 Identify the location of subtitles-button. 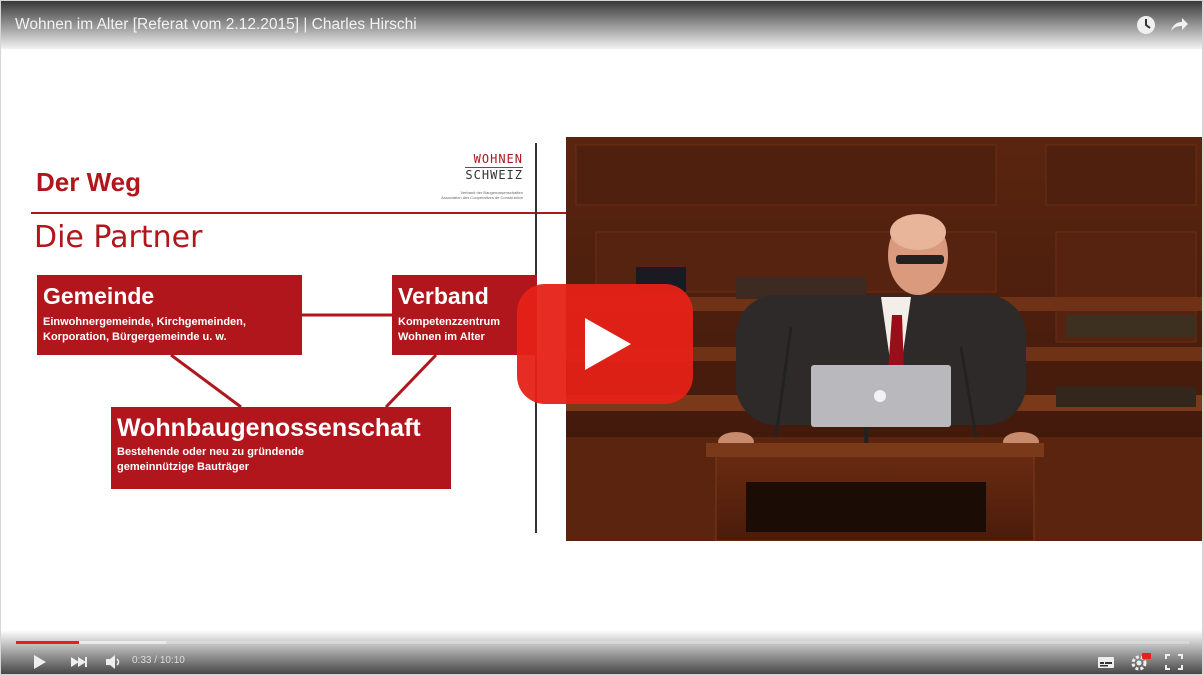
(1106, 662).